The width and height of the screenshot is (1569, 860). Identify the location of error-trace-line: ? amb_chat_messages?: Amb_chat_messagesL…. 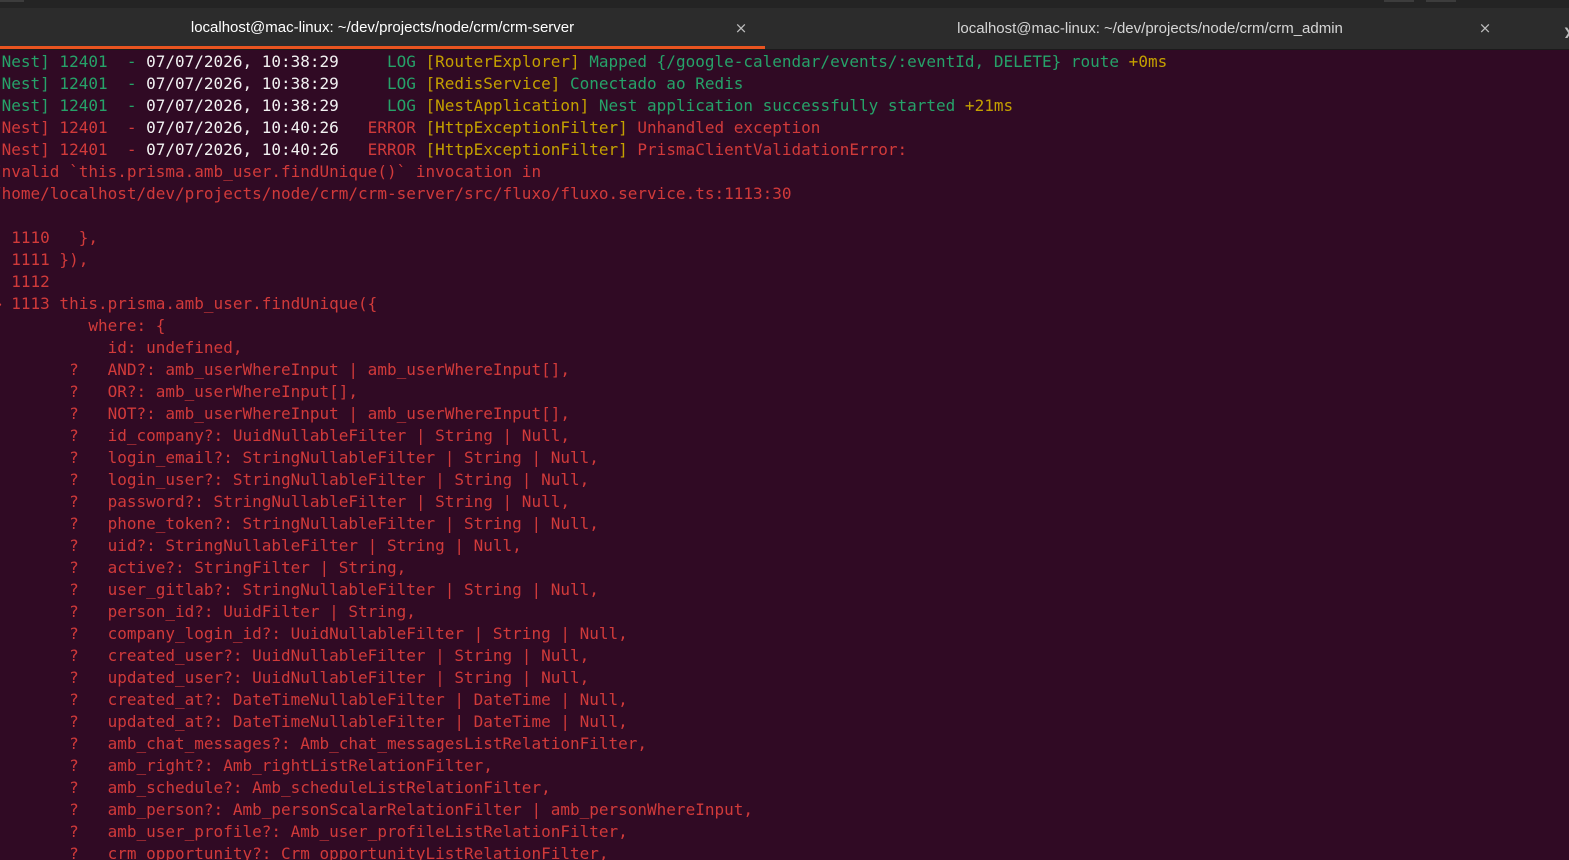
(324, 743).